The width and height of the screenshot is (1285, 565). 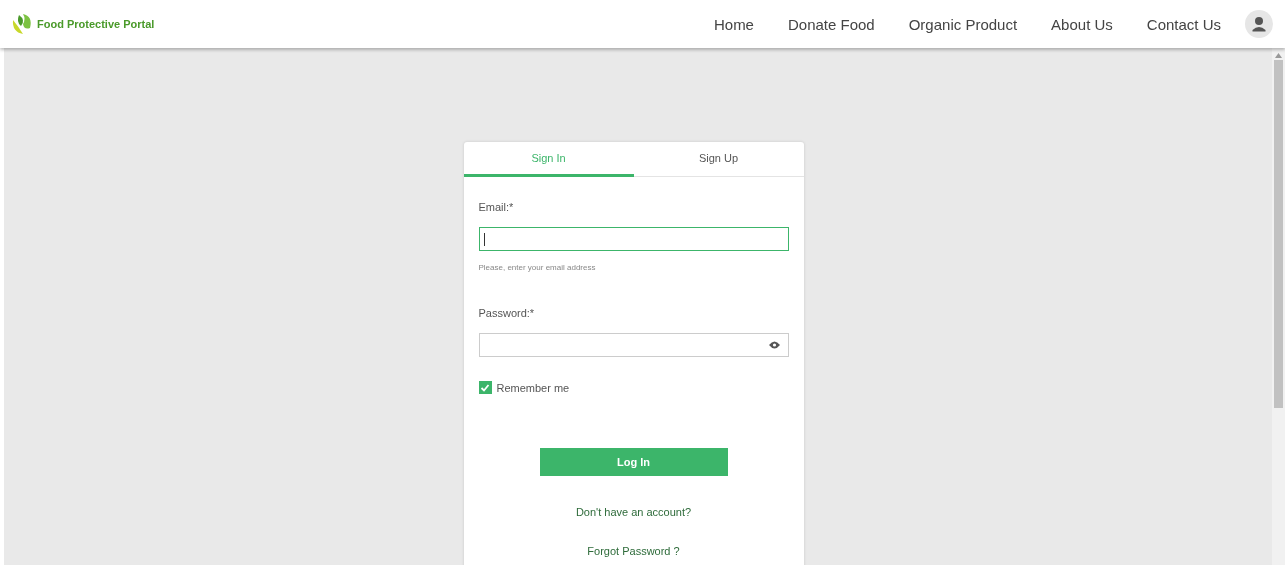 I want to click on field-hint: Please, enter your email address, so click(x=537, y=267).